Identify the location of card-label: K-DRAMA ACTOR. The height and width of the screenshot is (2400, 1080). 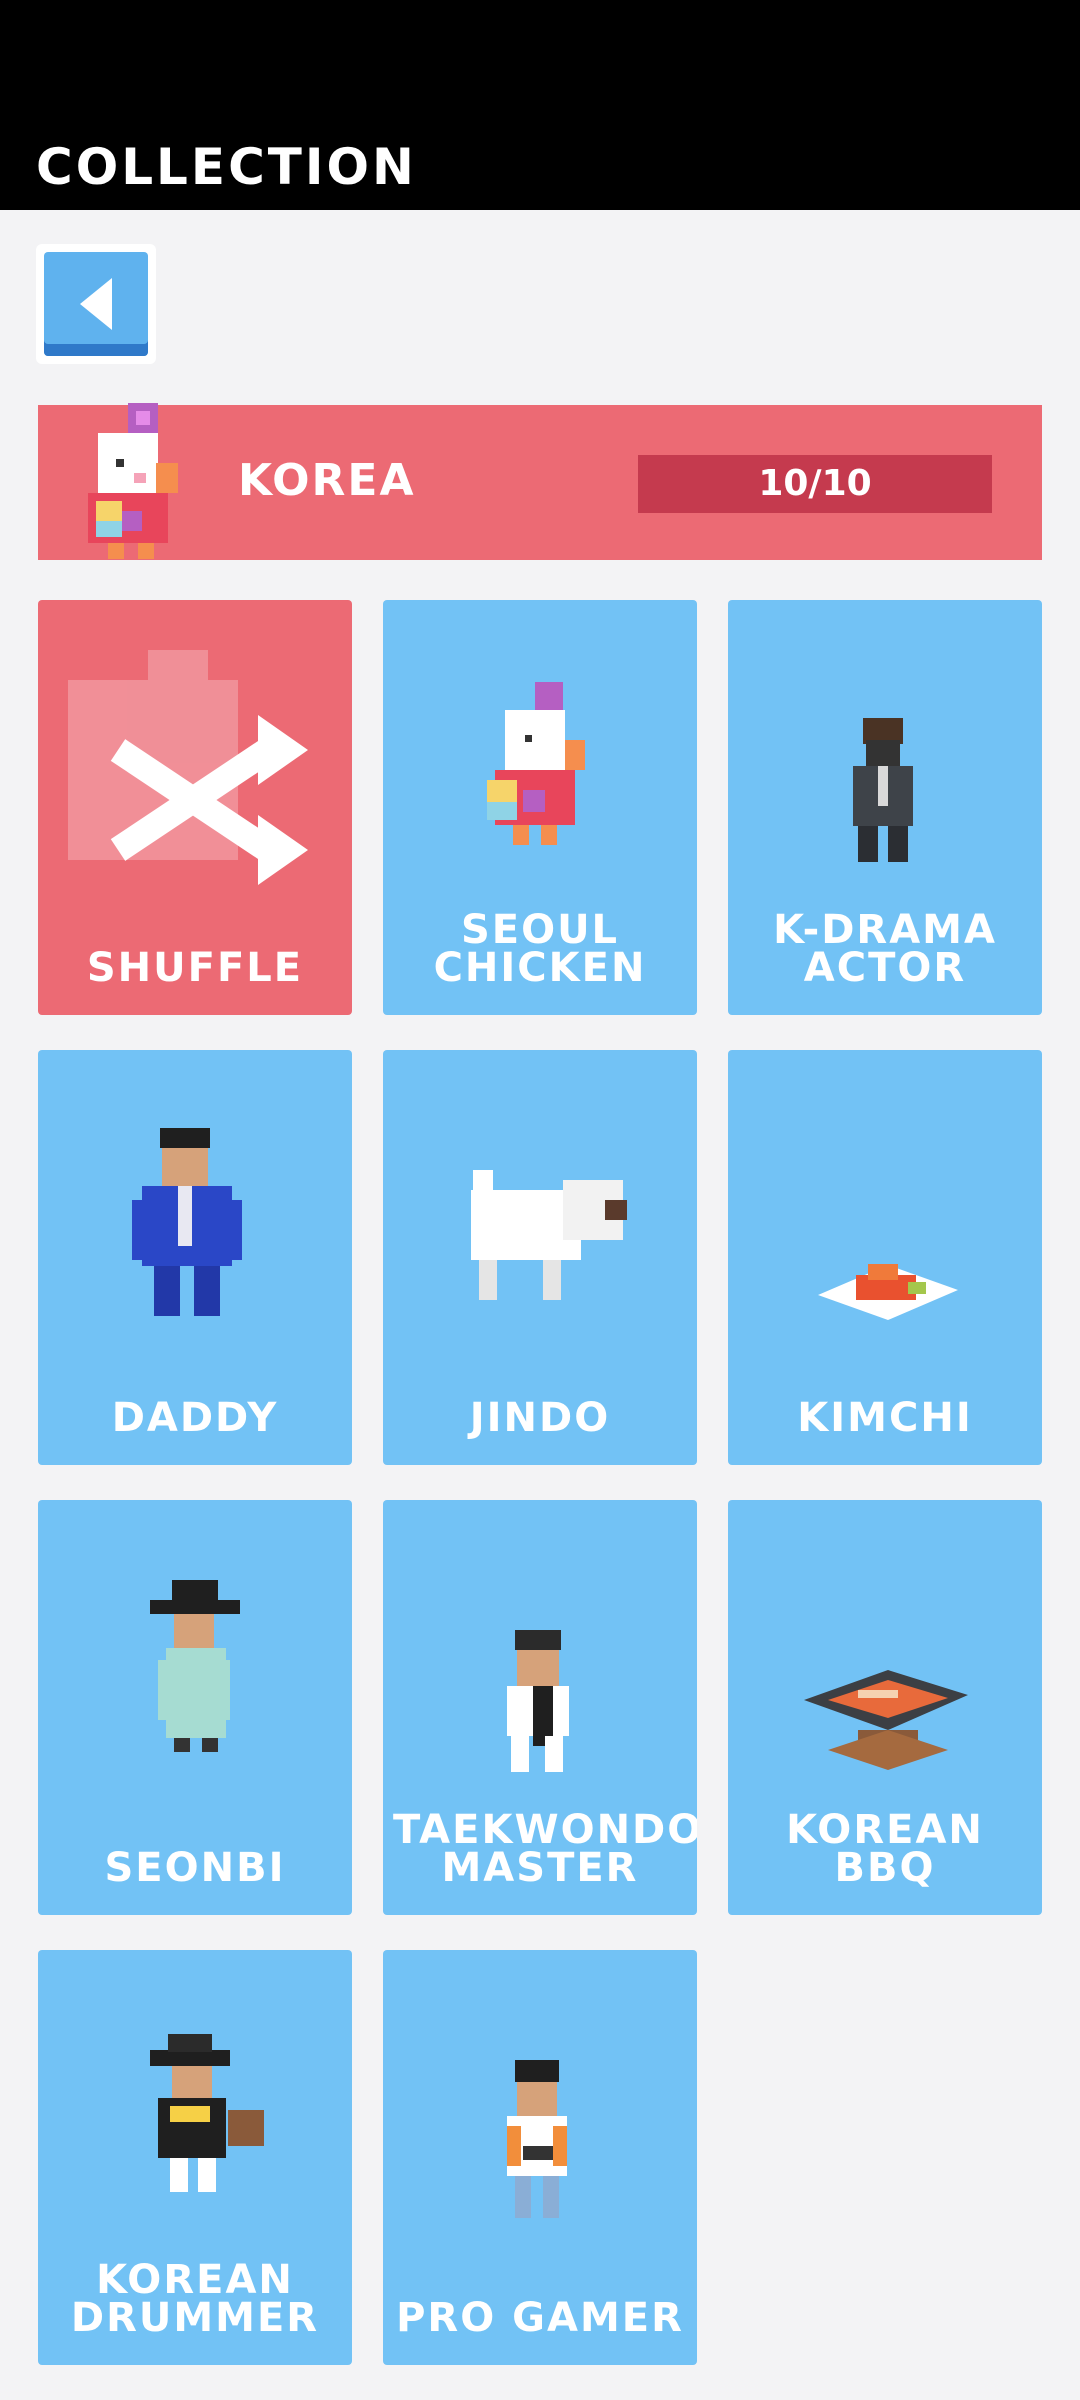
(885, 949).